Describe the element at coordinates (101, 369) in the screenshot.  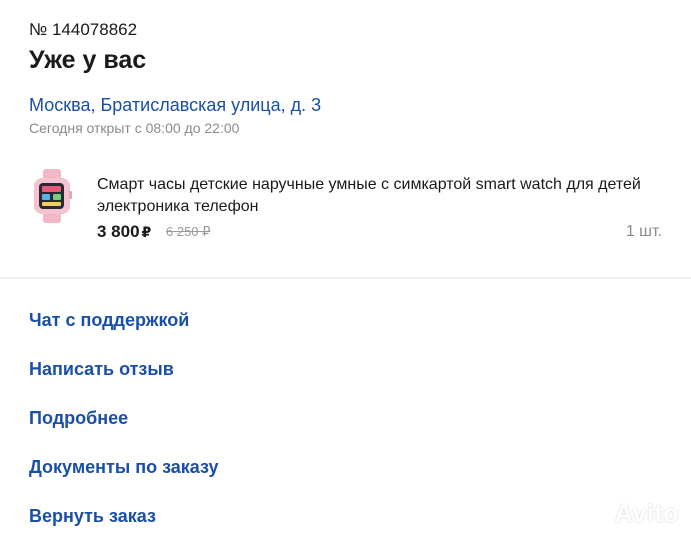
I see `write-review-link: Написать отзыв` at that location.